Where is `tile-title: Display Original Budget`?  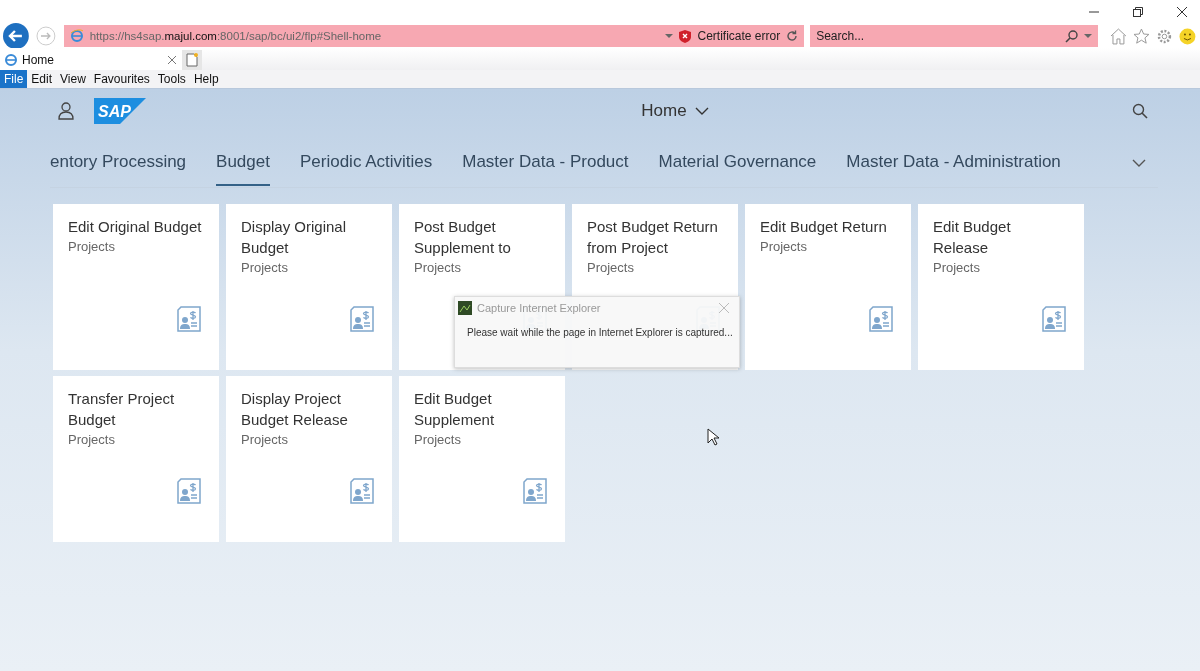
tile-title: Display Original Budget is located at coordinates (294, 237).